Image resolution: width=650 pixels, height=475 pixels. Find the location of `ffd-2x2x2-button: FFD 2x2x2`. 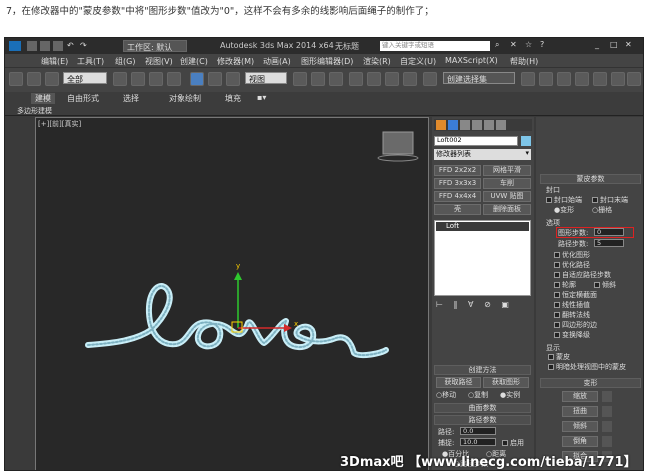

ffd-2x2x2-button: FFD 2x2x2 is located at coordinates (457, 170).